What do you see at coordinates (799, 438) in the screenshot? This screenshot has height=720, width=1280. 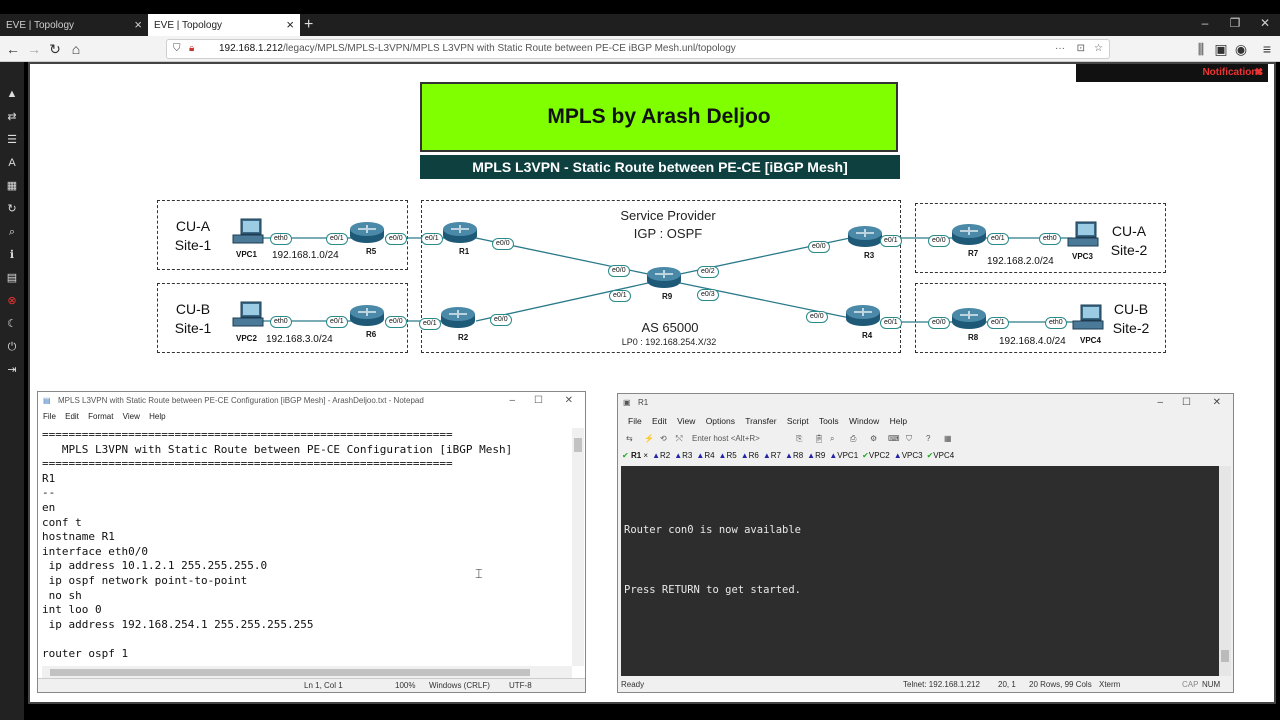 I see `copy-icon: ⎘` at bounding box center [799, 438].